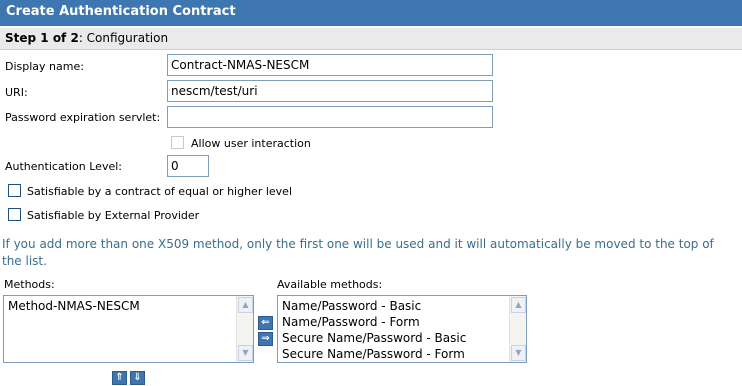  What do you see at coordinates (120, 306) in the screenshot?
I see `list-item: Method-NMAS-NESCM` at bounding box center [120, 306].